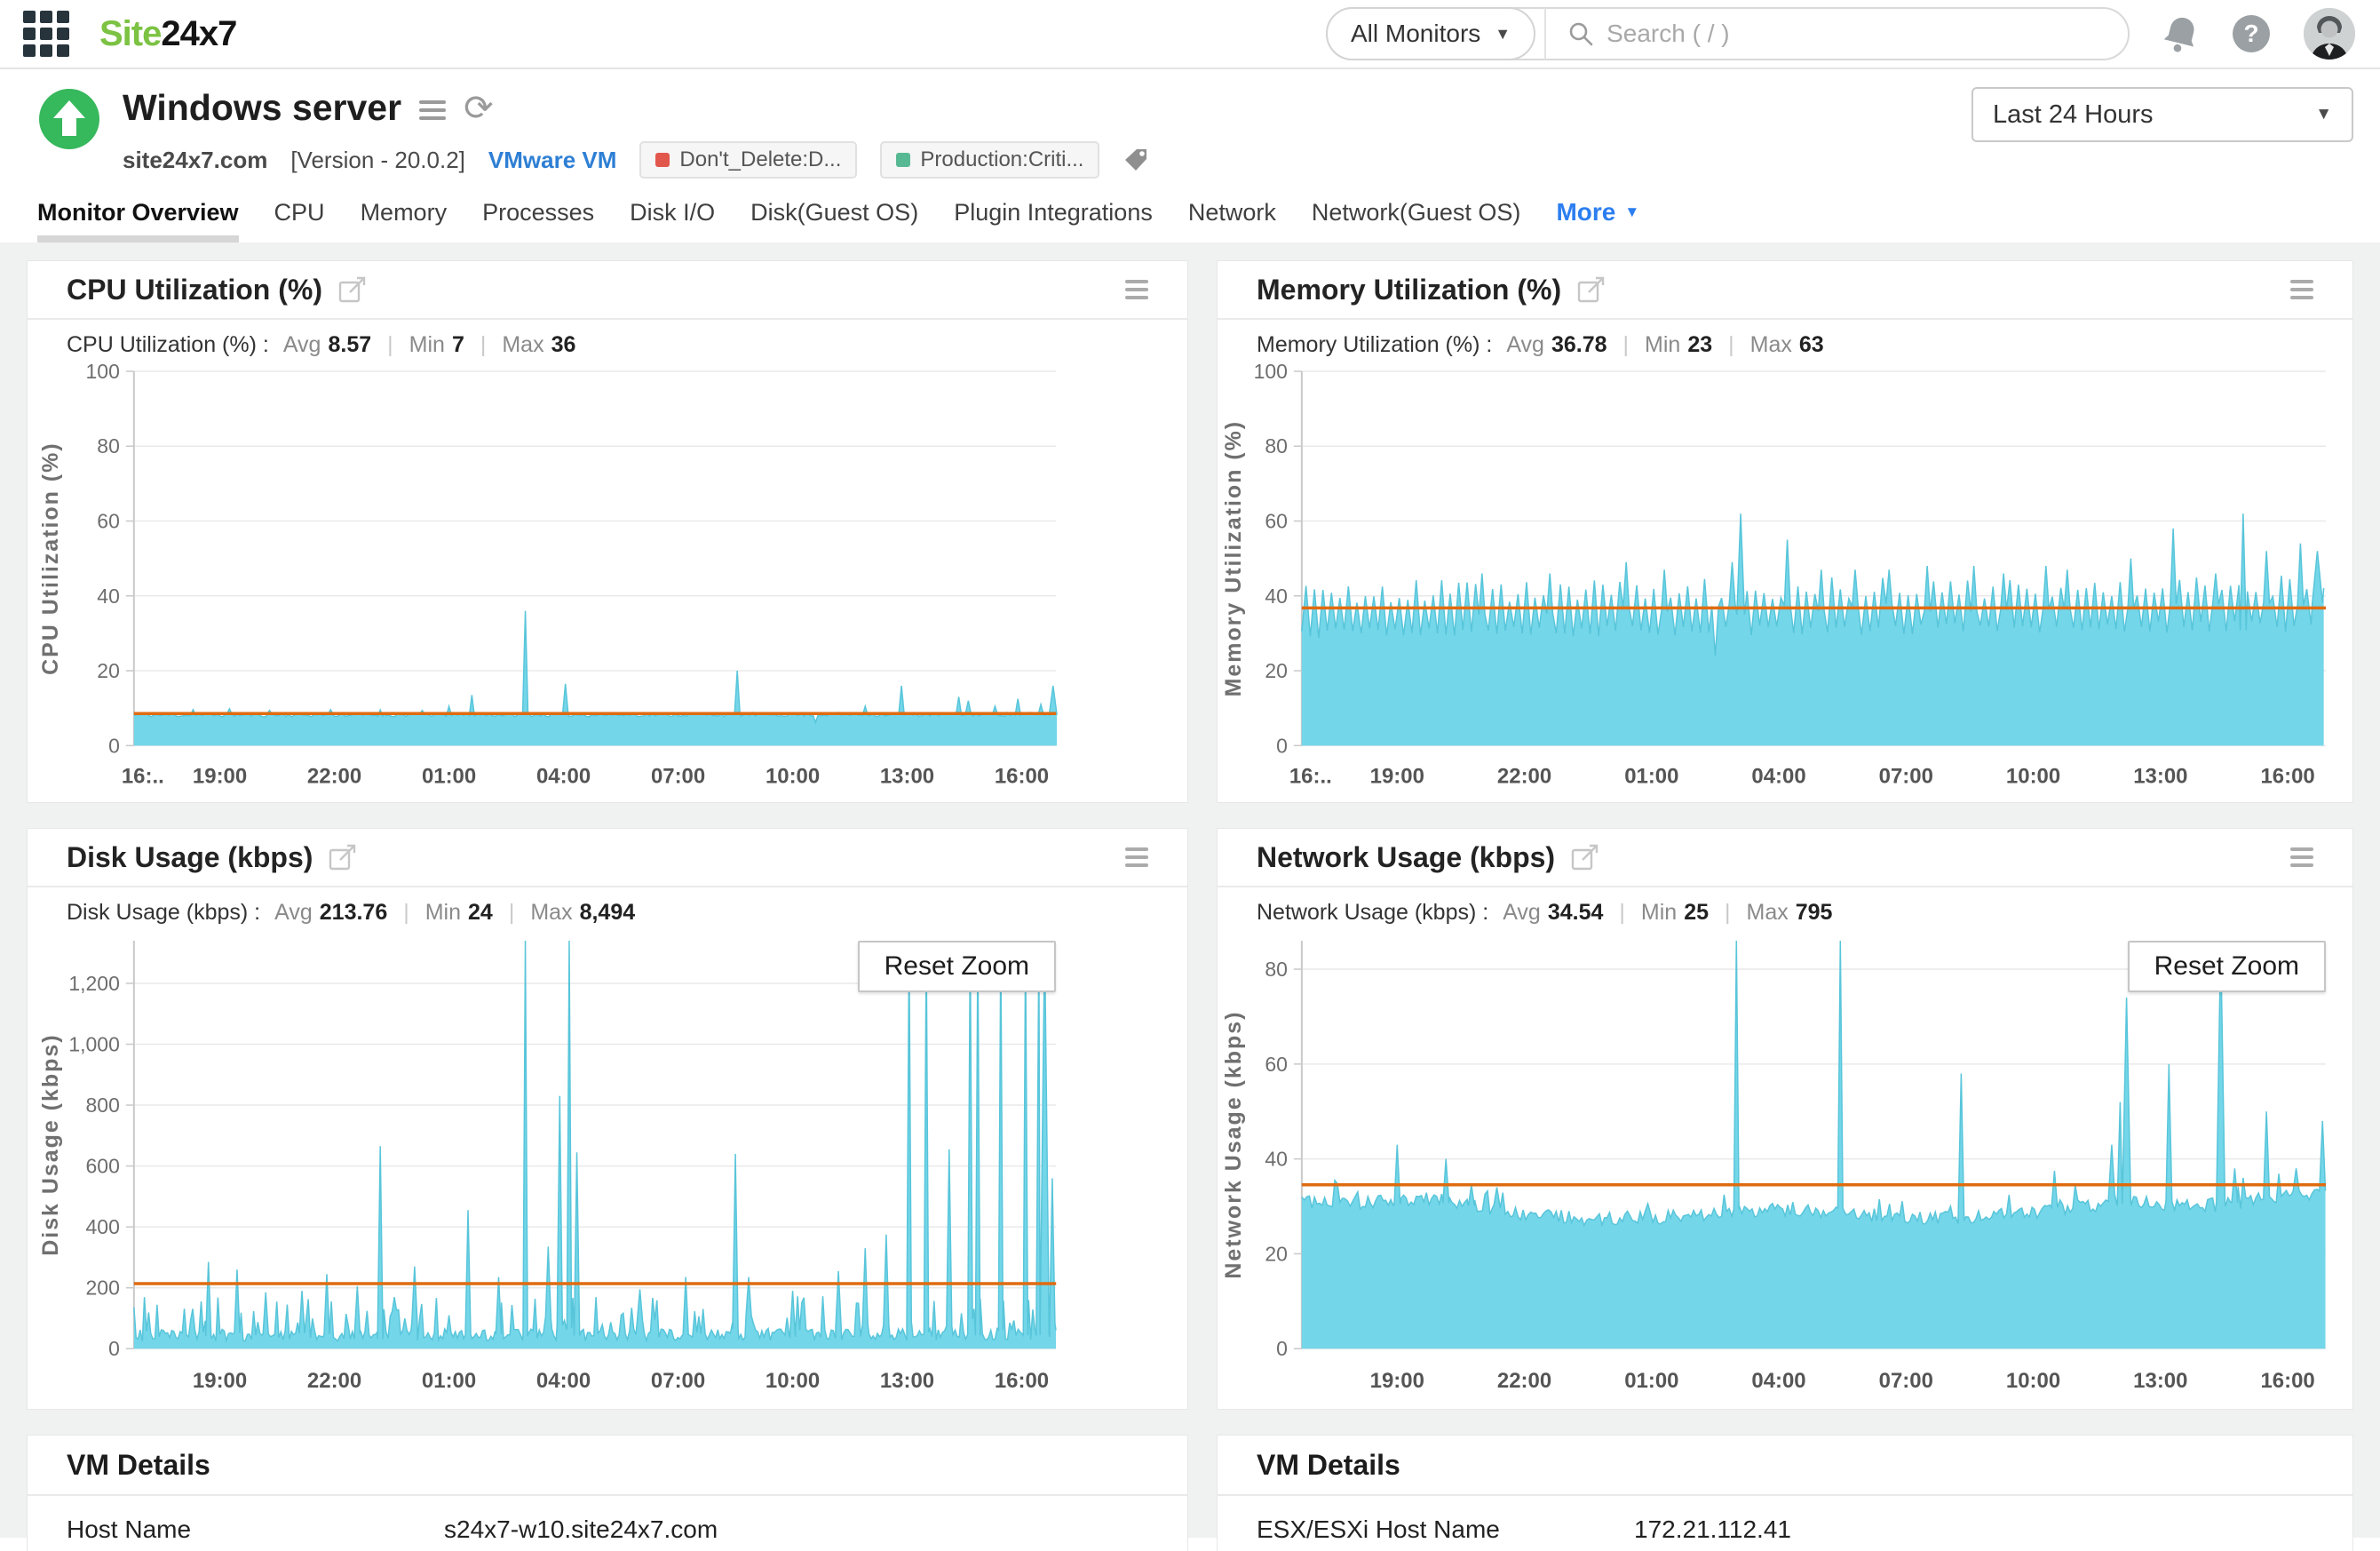 The image size is (2380, 1551). Describe the element at coordinates (1409, 289) in the screenshot. I see `panel-title: Memory Utilization (%)` at that location.